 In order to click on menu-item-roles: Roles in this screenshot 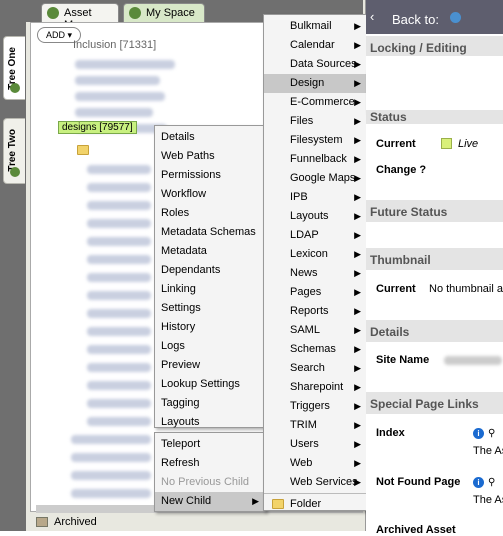, I will do `click(210, 213)`.